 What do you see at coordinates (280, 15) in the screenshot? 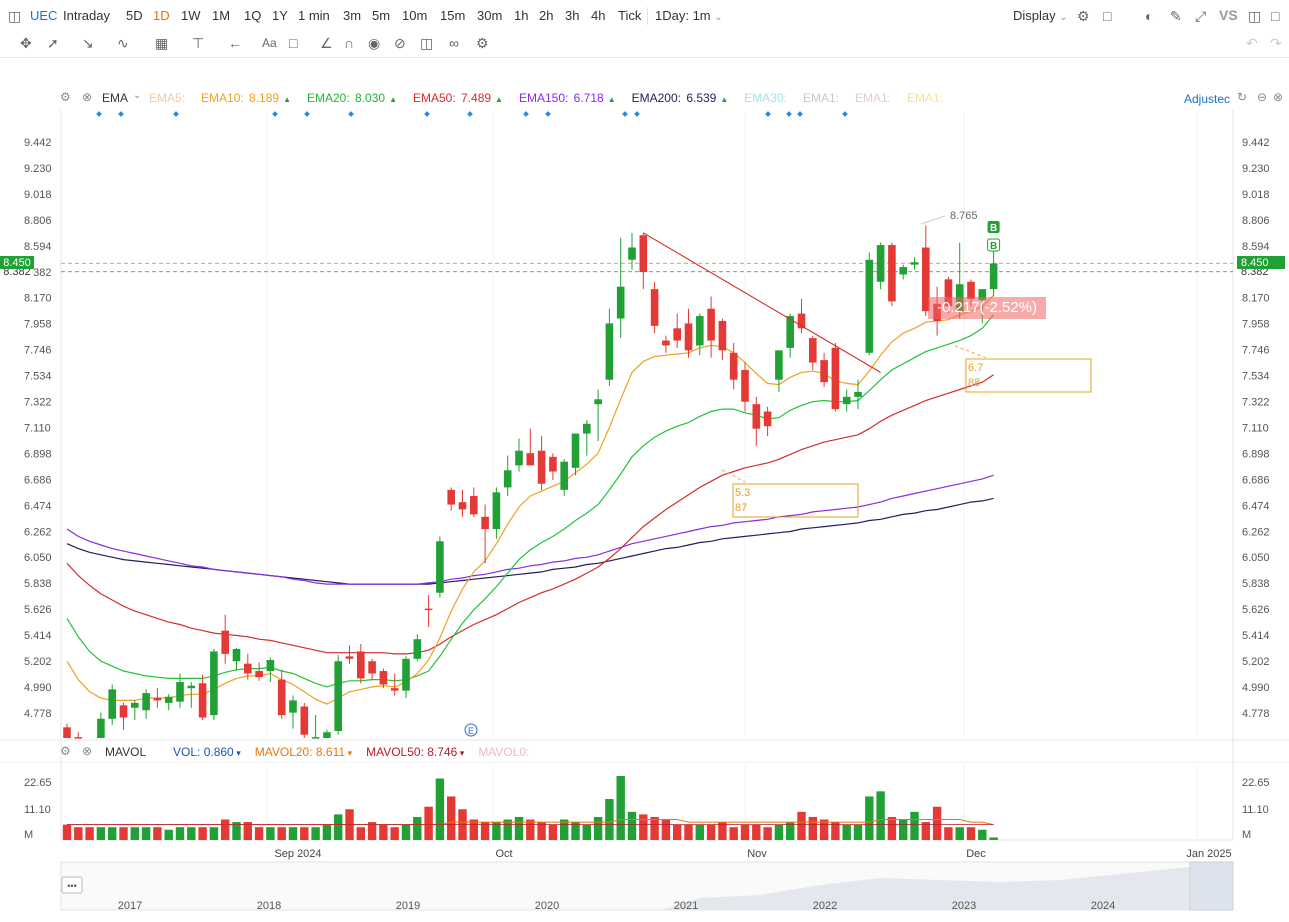
I see `timeframe-tab-1y: 1Y` at bounding box center [280, 15].